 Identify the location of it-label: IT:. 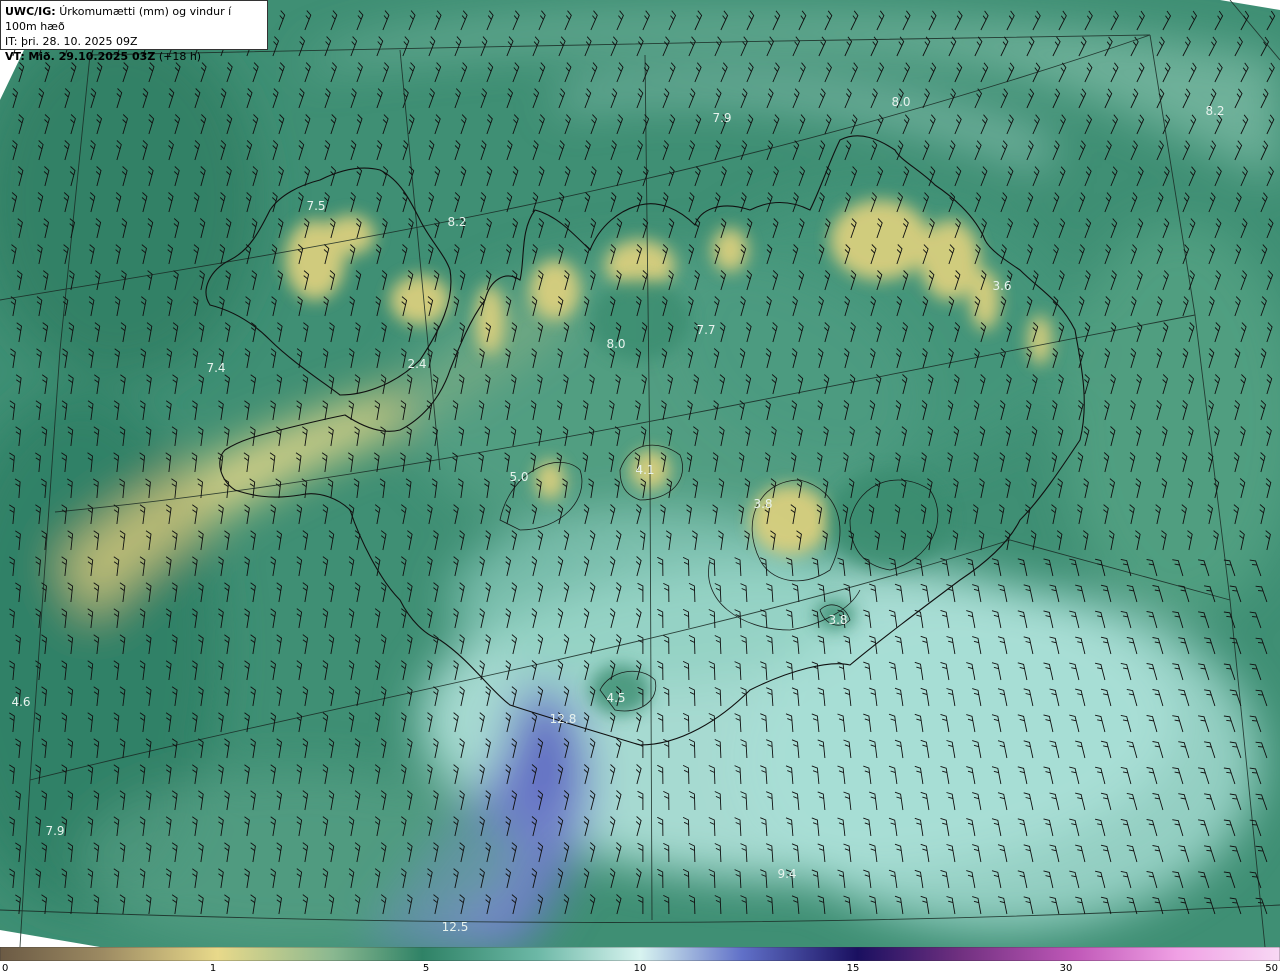
(11, 41).